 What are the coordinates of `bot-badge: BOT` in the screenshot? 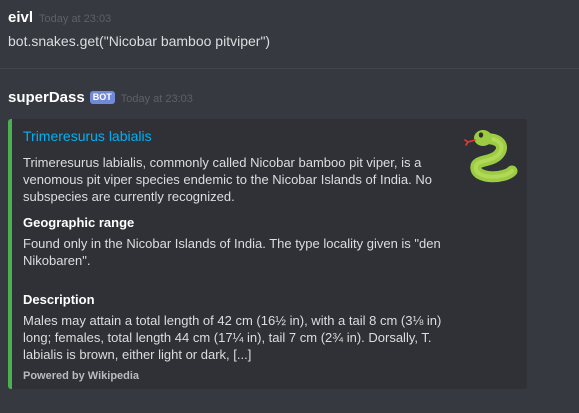 It's located at (102, 97).